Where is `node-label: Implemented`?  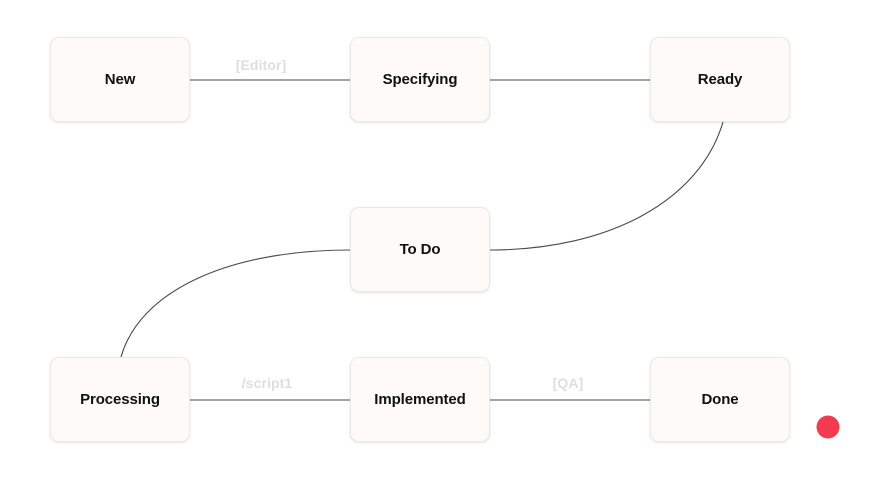
node-label: Implemented is located at coordinates (420, 399).